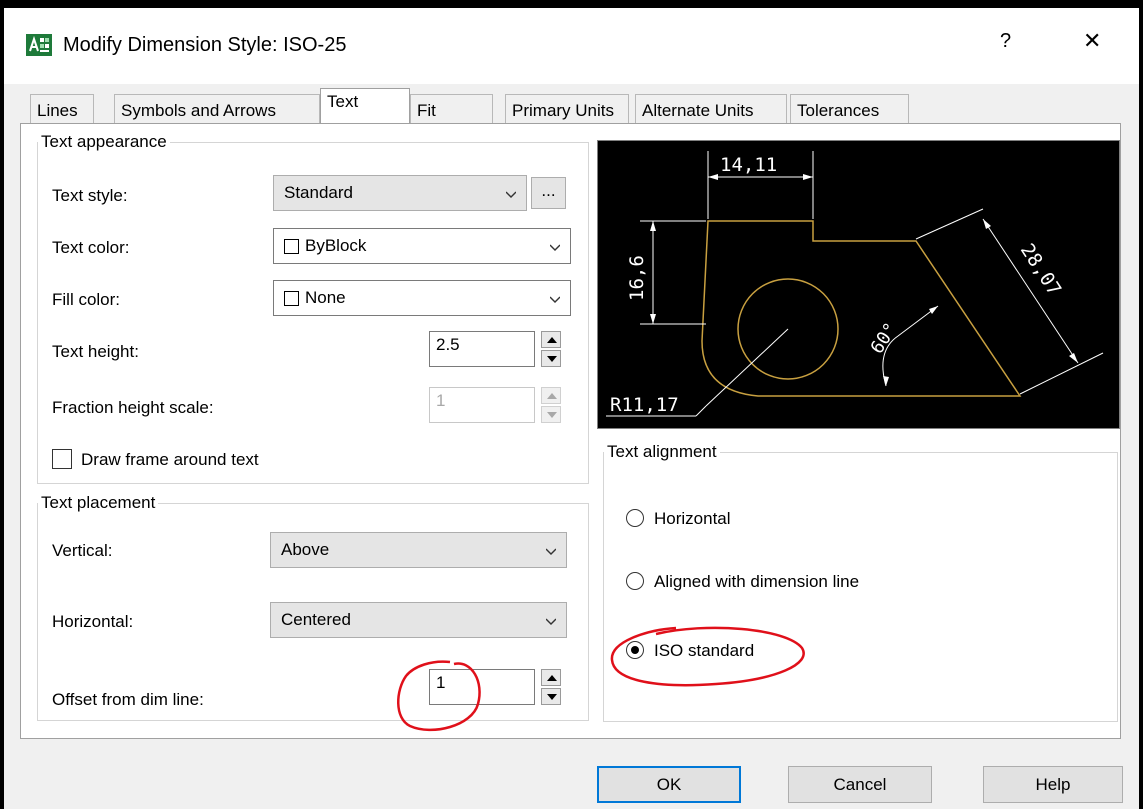 Image resolution: width=1143 pixels, height=809 pixels. Describe the element at coordinates (305, 549) in the screenshot. I see `vertical-value: Above` at that location.